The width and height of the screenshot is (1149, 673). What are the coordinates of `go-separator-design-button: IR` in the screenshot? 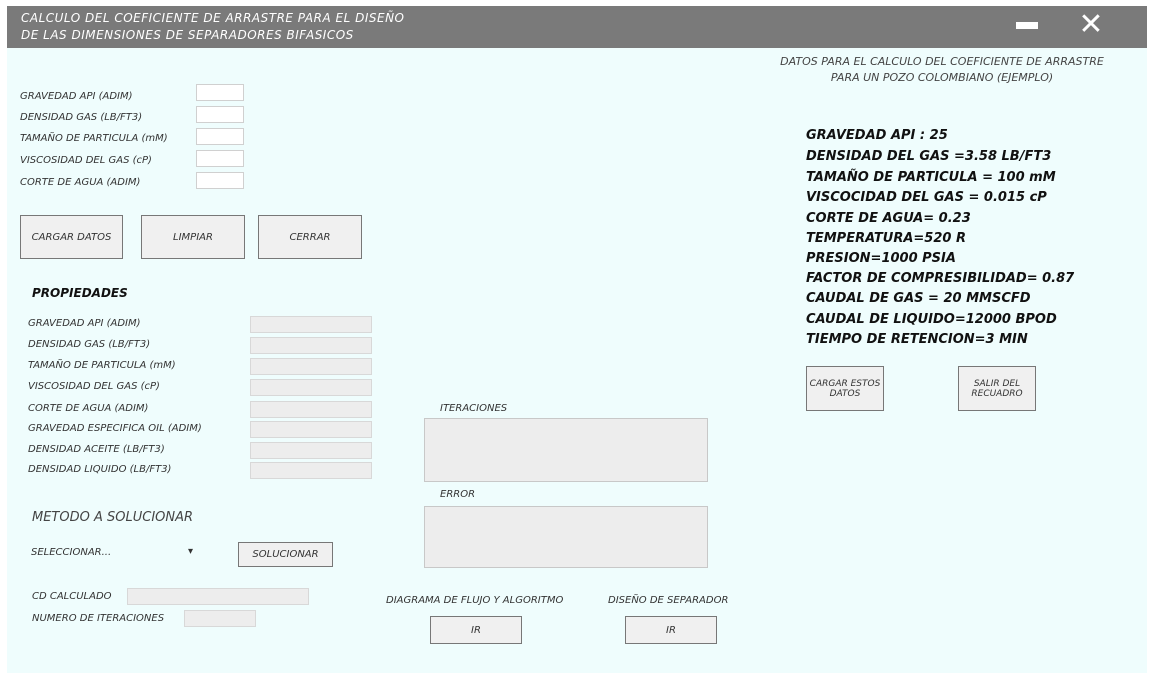 It's located at (671, 630).